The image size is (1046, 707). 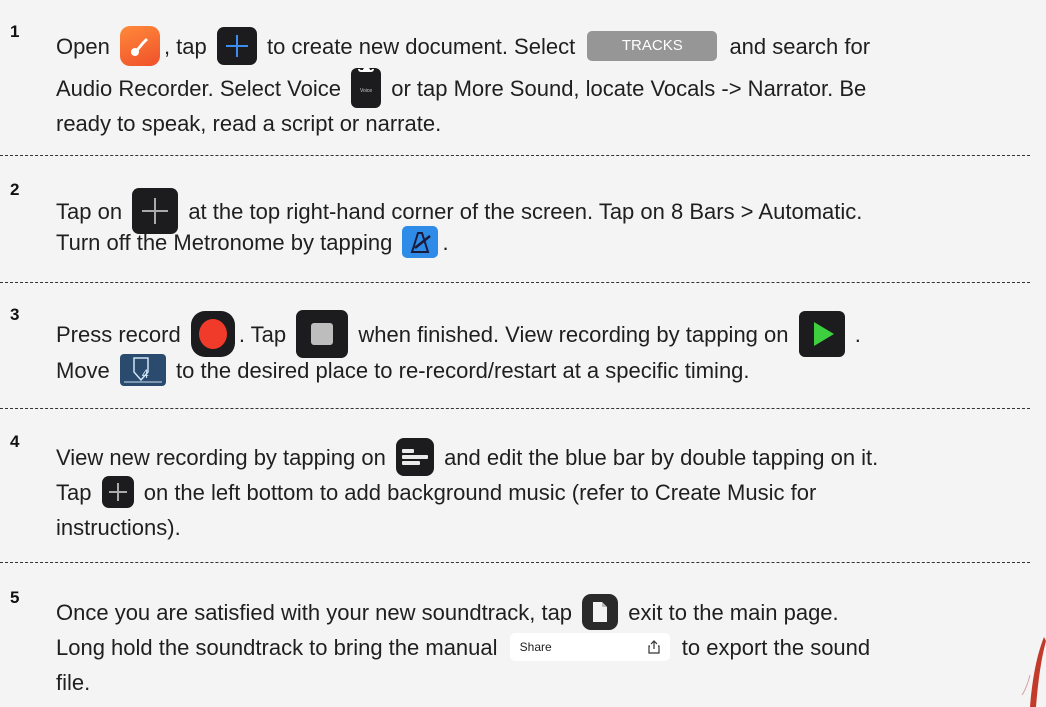 I want to click on tracks-button: TRACKS, so click(x=652, y=46).